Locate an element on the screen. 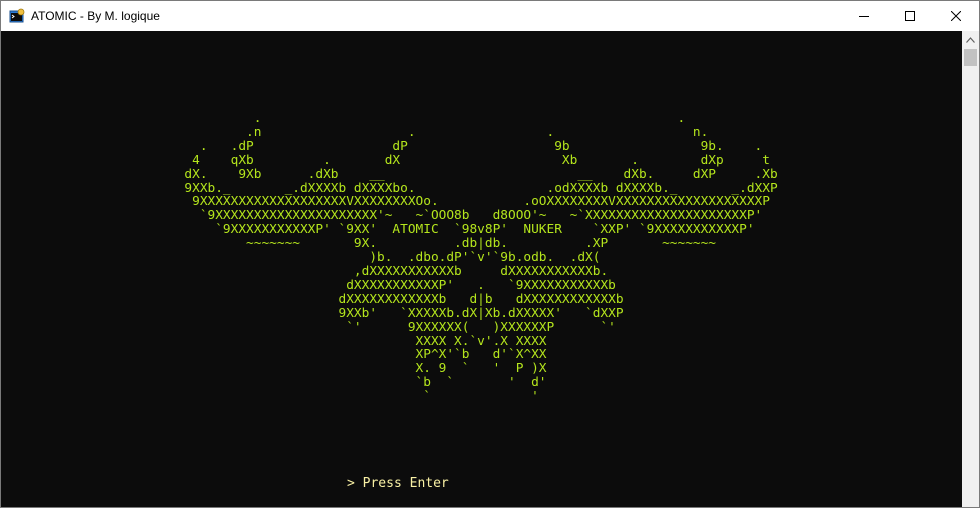 The width and height of the screenshot is (980, 508). minimize-icon is located at coordinates (864, 16).